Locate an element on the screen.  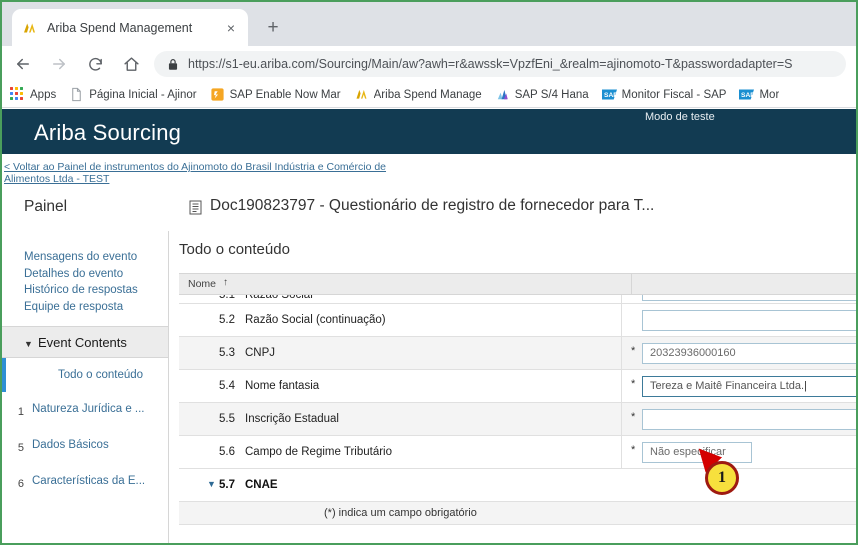
new-tab-button: + is located at coordinates (273, 28).